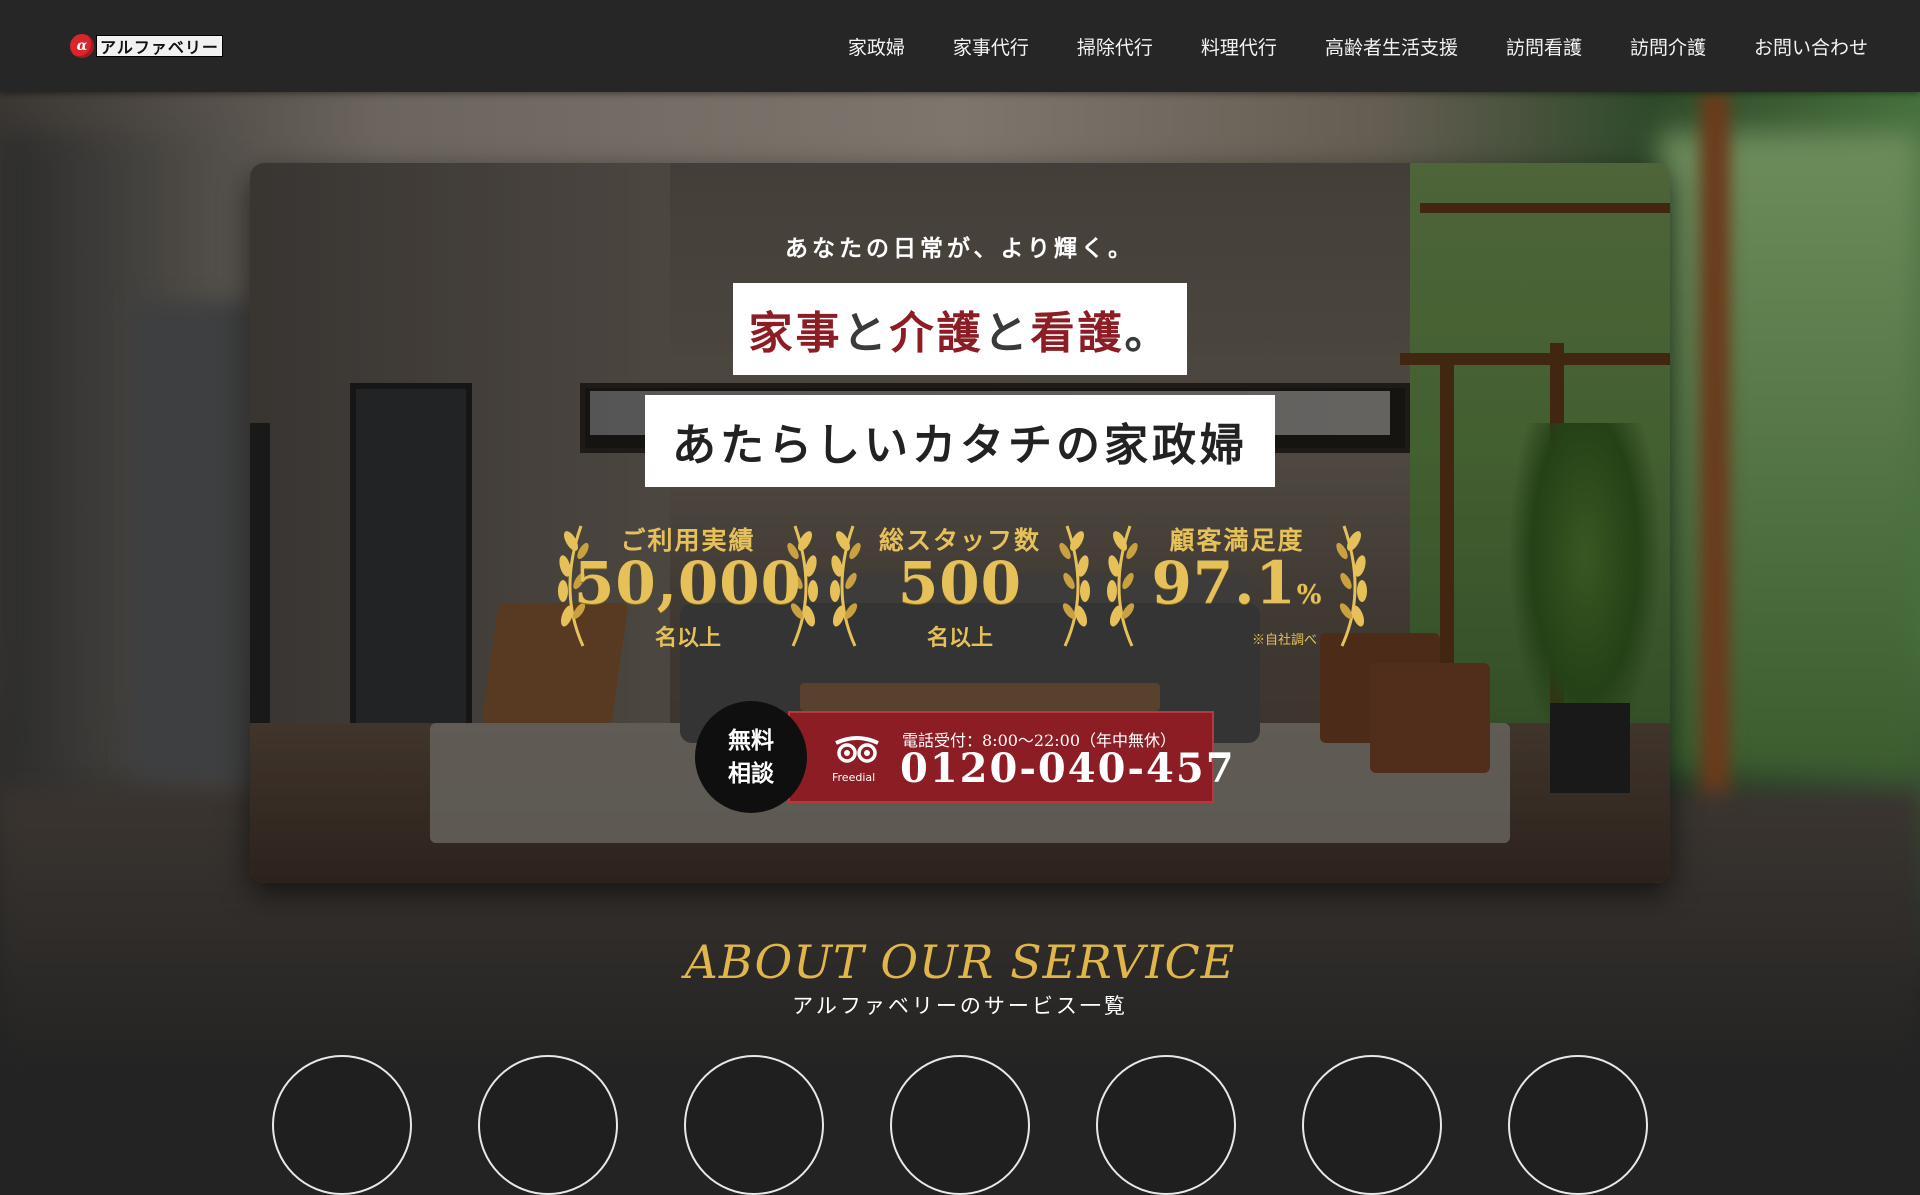  Describe the element at coordinates (1068, 768) in the screenshot. I see `phone-number: 0120-040-457` at that location.